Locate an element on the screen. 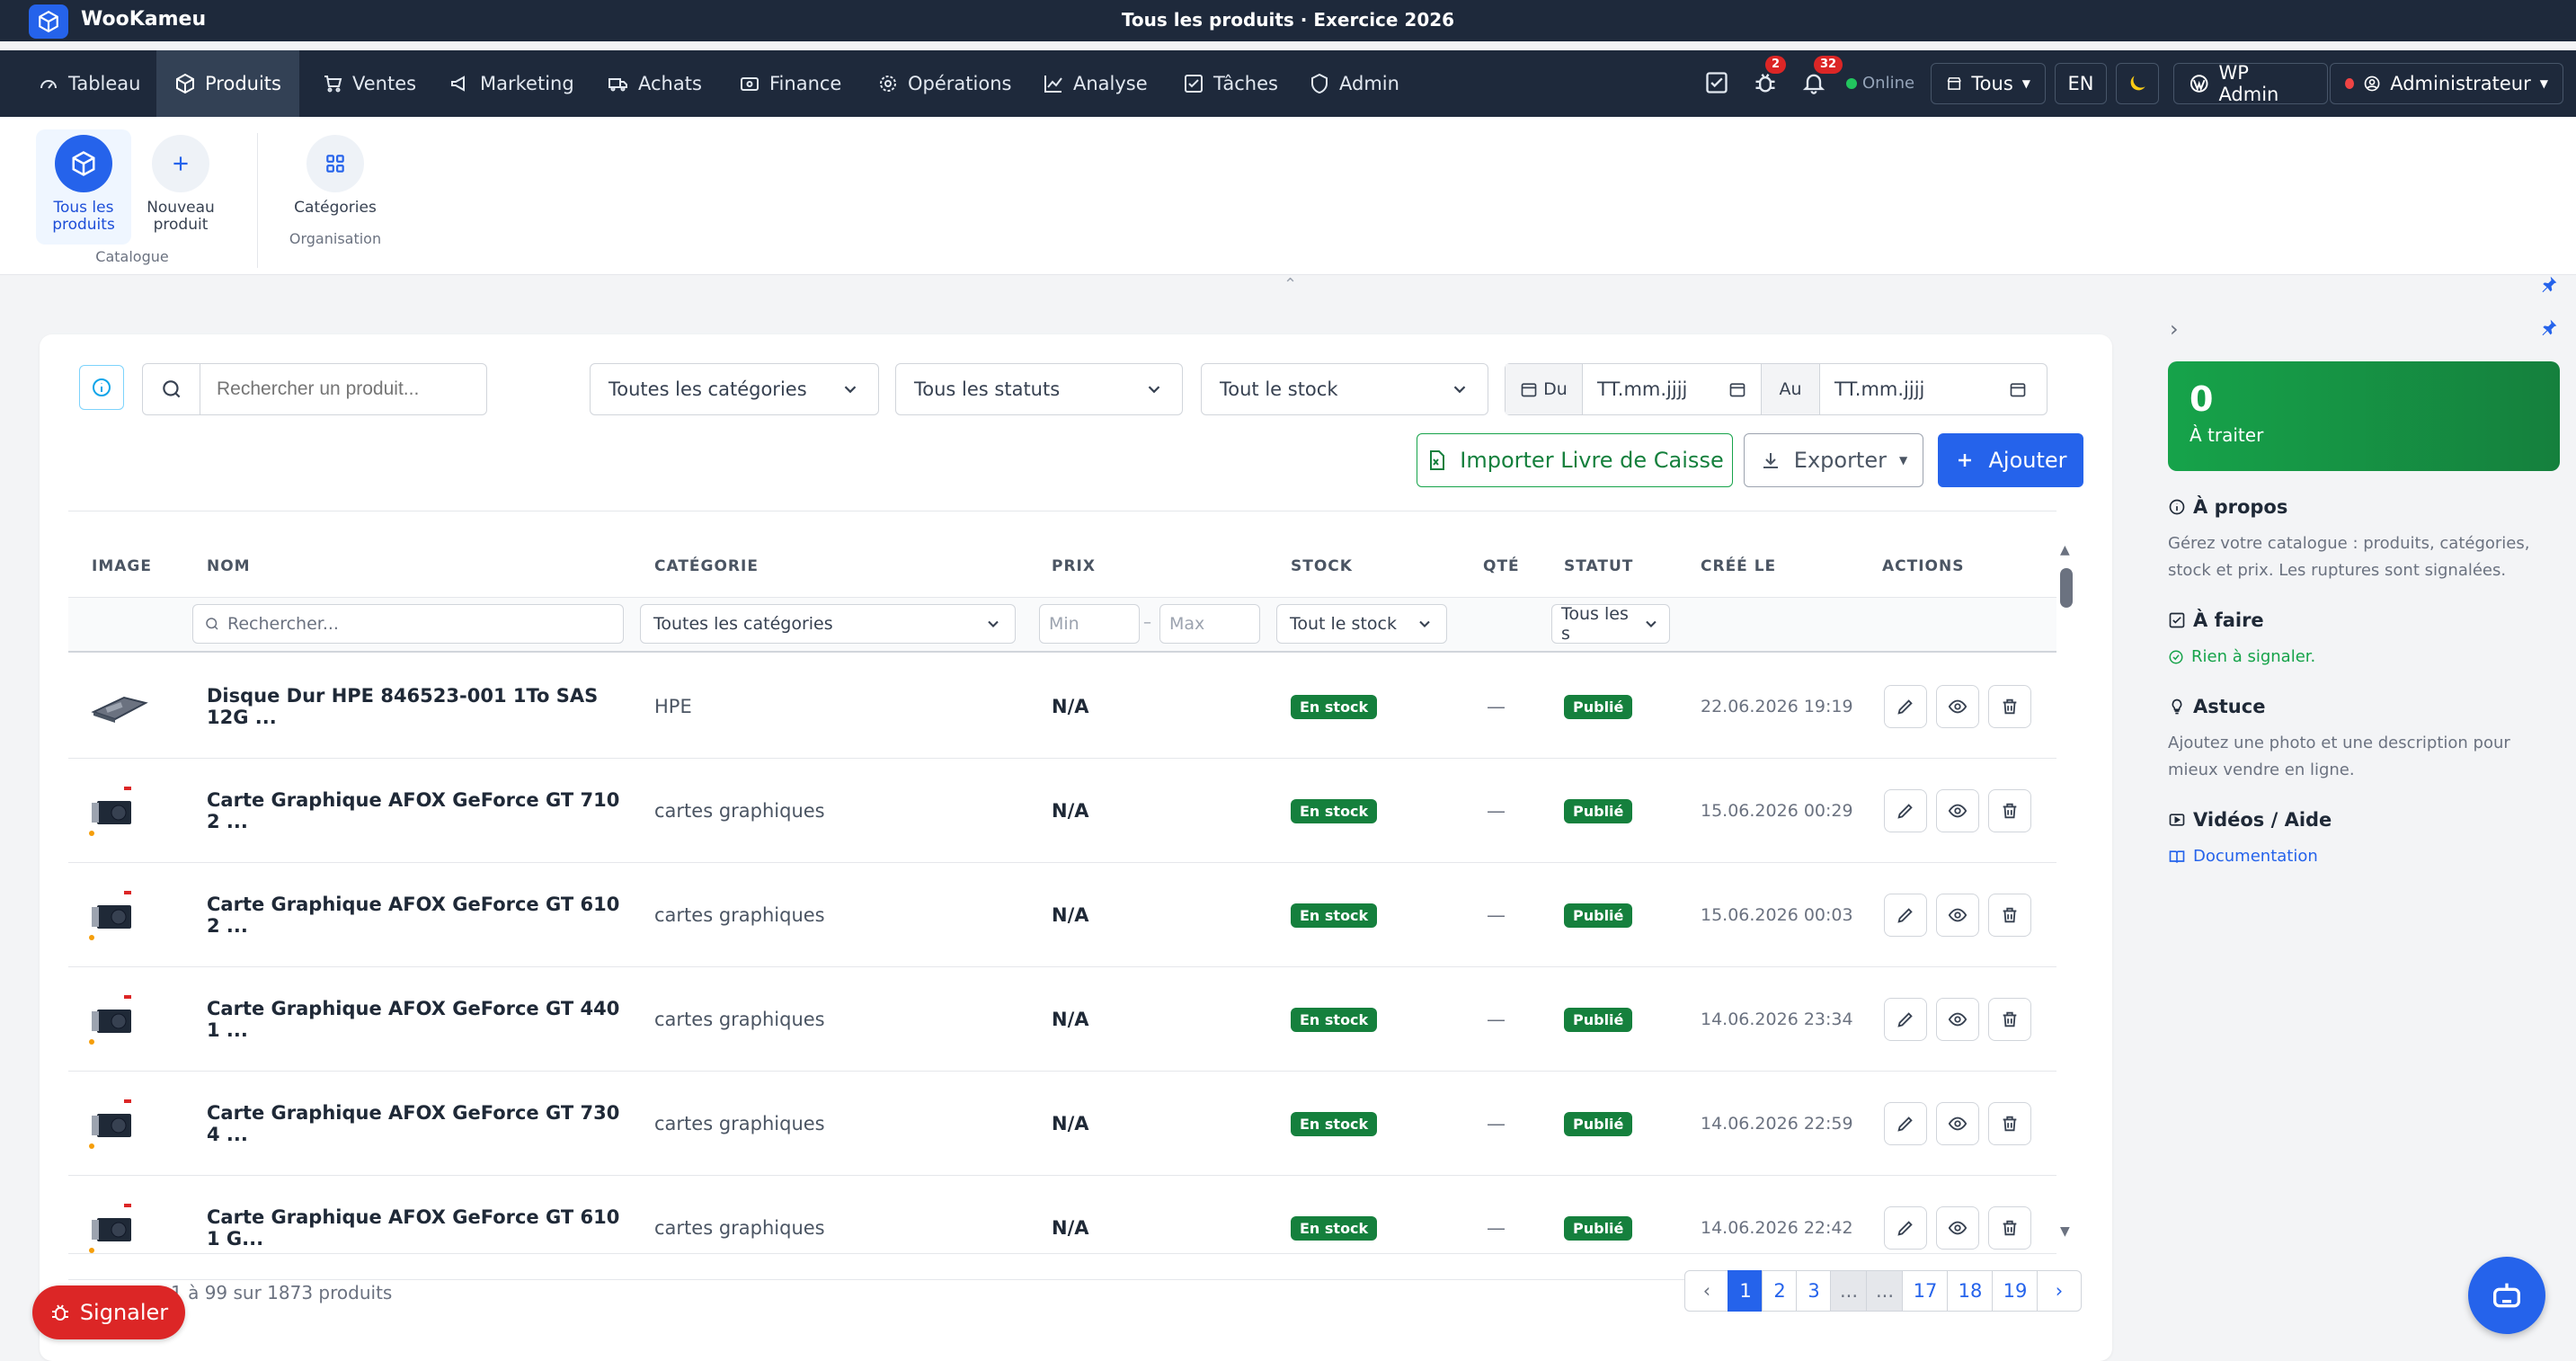 Image resolution: width=2576 pixels, height=1361 pixels. page-17: 17 is located at coordinates (1926, 1291).